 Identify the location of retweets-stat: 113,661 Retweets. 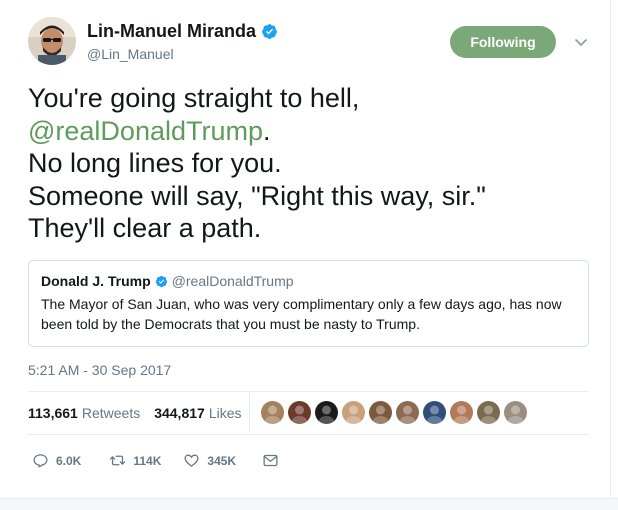
(84, 413).